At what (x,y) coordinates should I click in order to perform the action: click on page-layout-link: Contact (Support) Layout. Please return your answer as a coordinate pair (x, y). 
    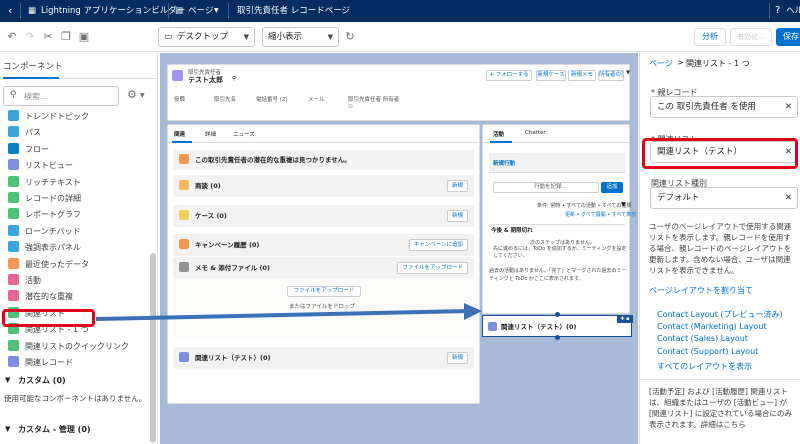
    Looking at the image, I should click on (707, 351).